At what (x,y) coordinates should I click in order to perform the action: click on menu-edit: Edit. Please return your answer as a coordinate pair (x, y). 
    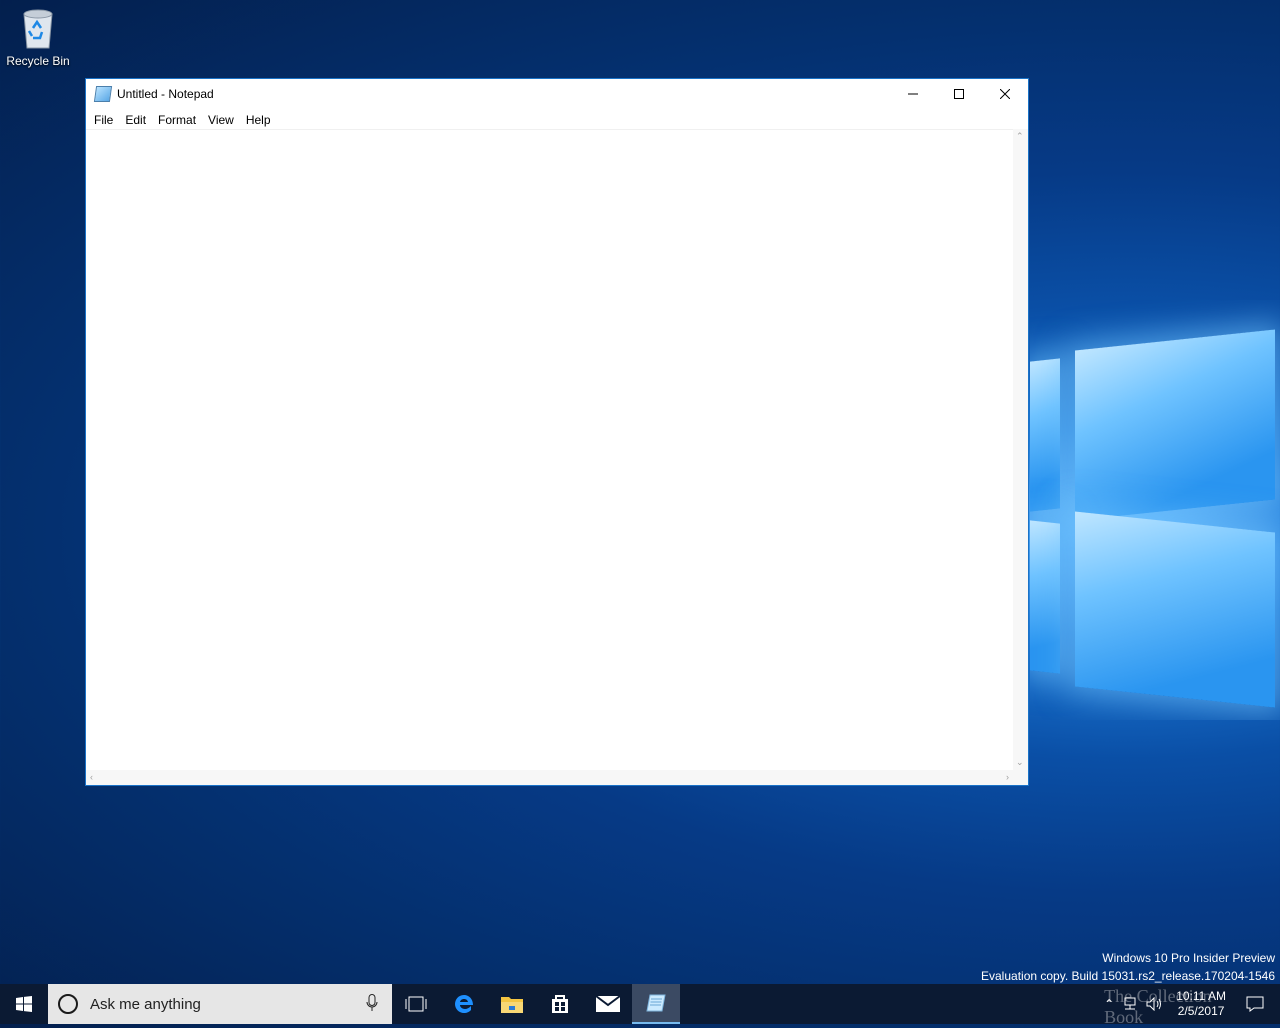
    Looking at the image, I should click on (135, 120).